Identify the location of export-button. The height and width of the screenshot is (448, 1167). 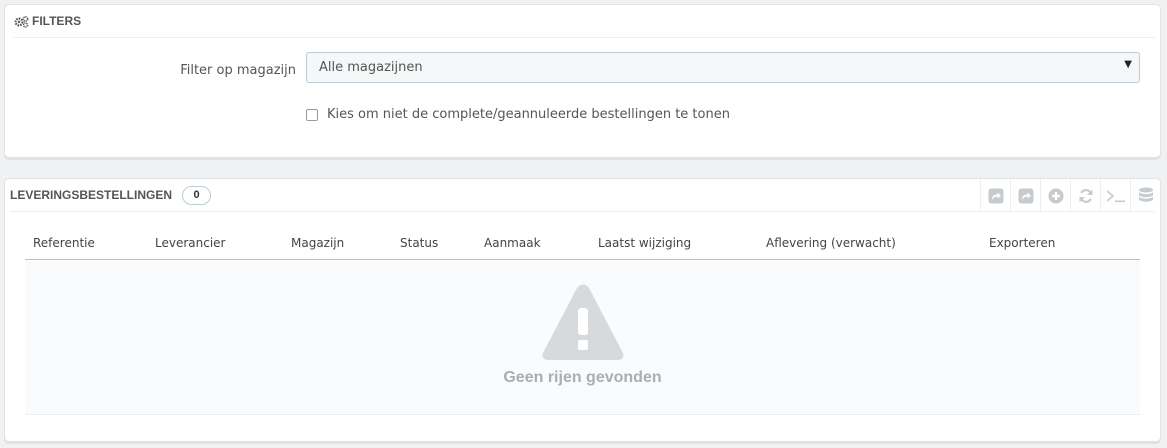
(995, 195).